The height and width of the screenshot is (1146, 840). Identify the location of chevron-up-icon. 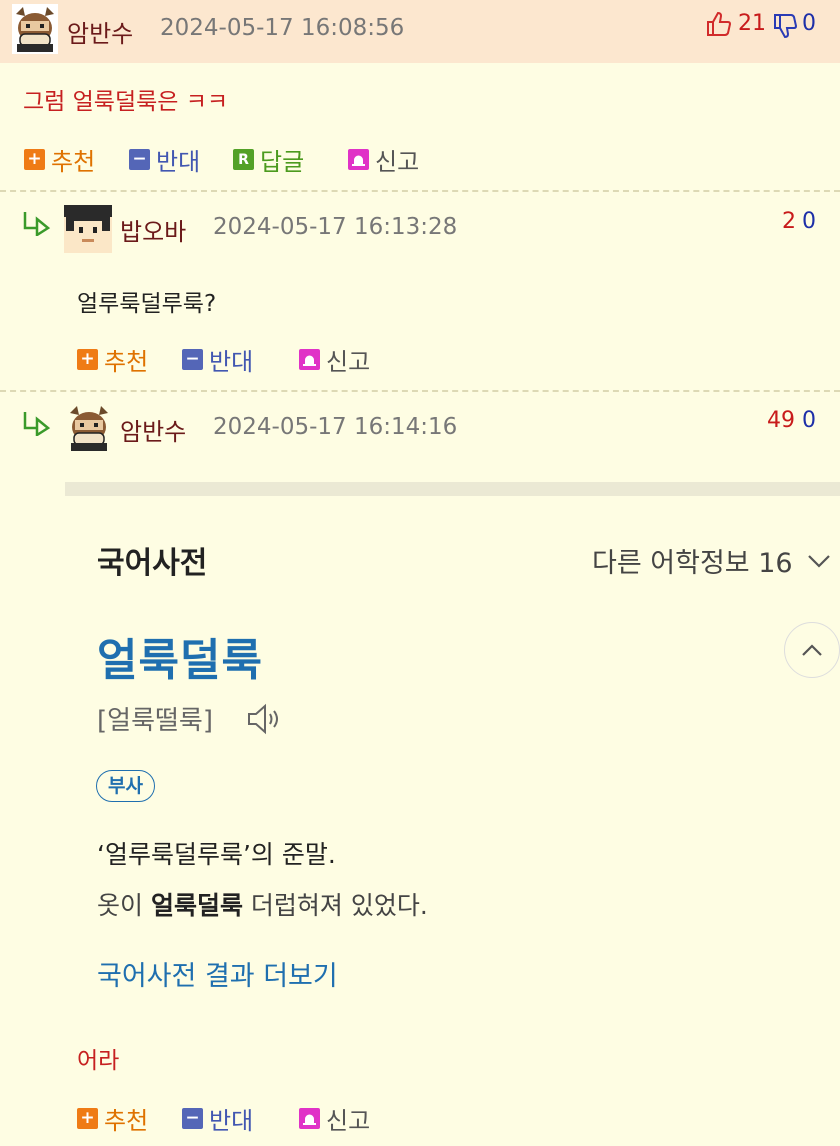
(812, 650).